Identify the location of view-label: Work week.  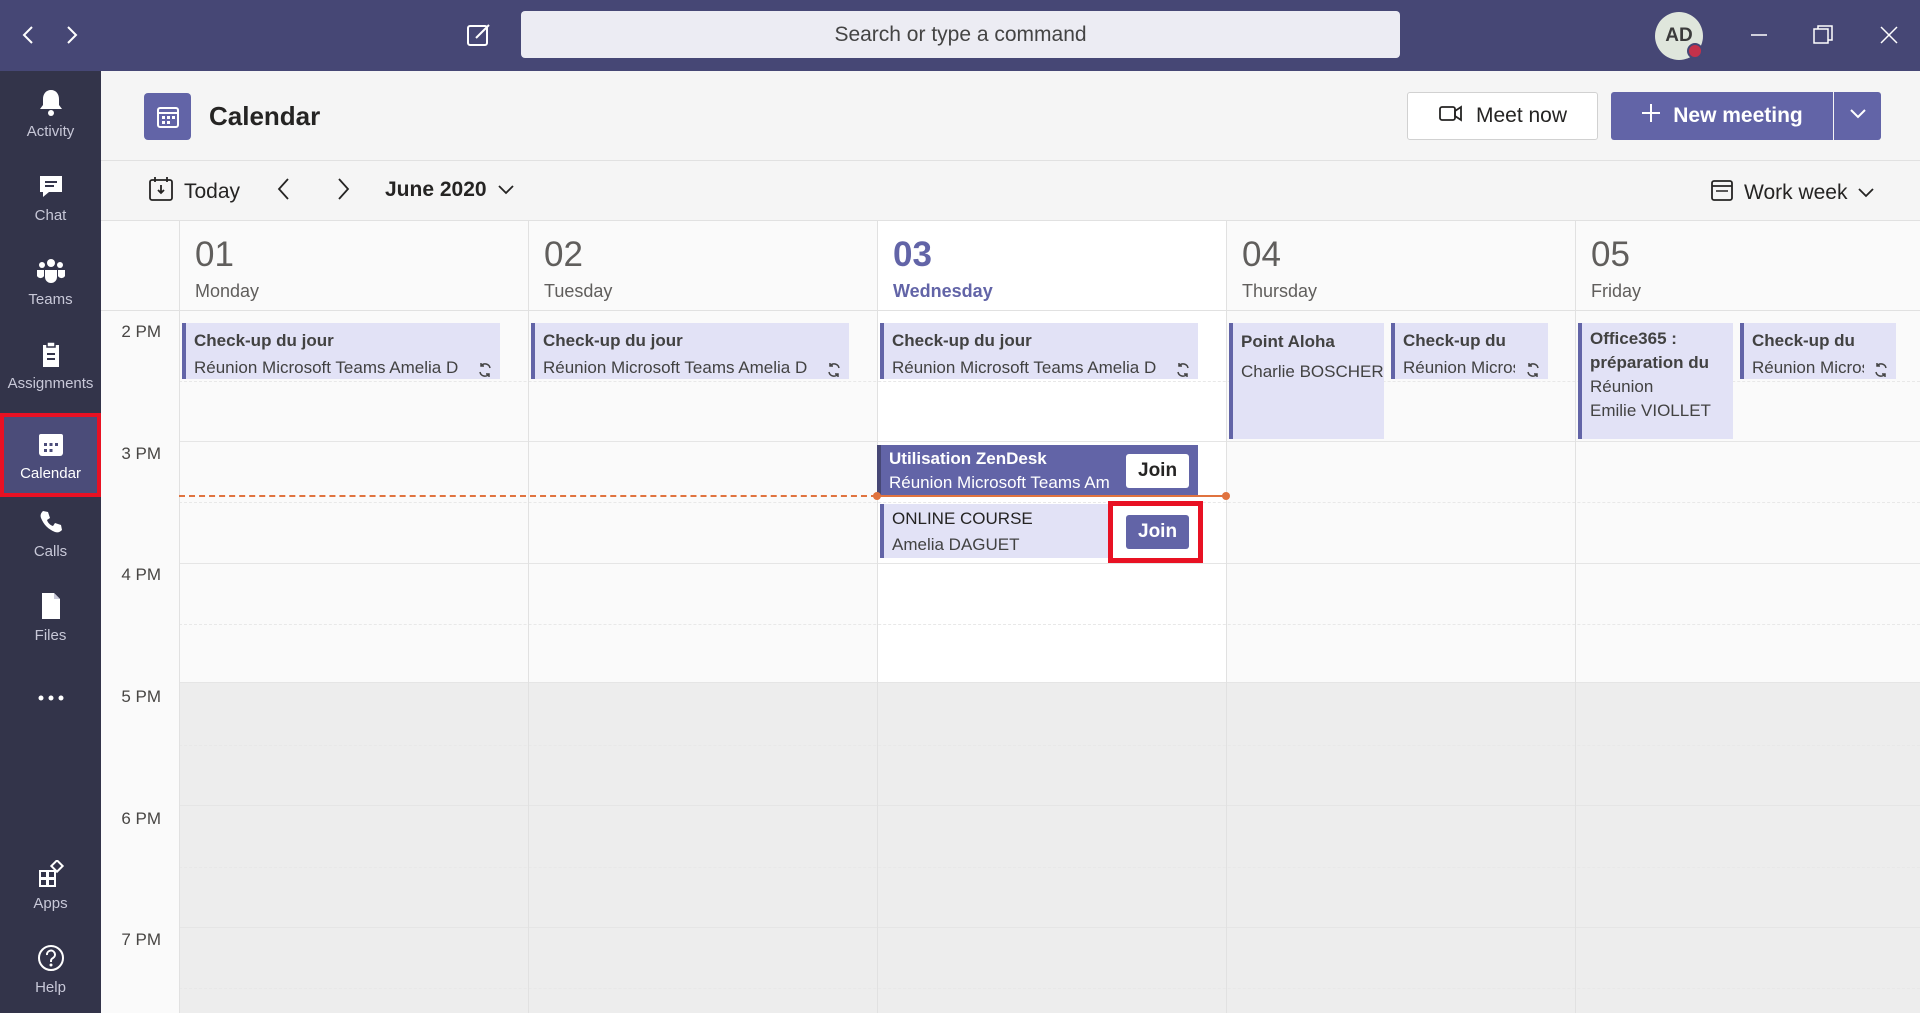
(1796, 192).